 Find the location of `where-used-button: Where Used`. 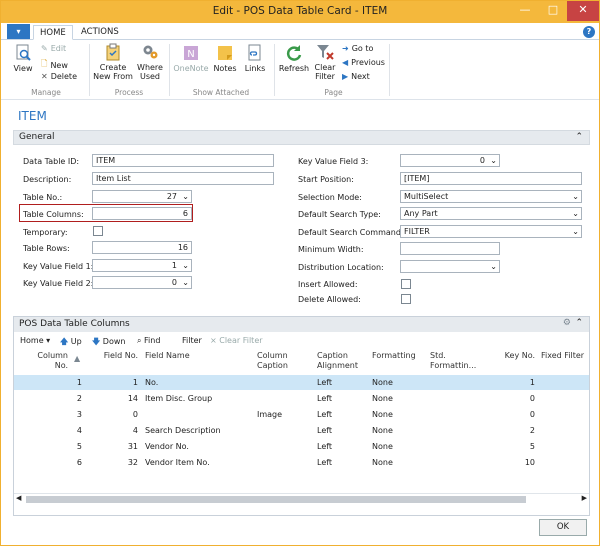

where-used-button: Where Used is located at coordinates (150, 62).